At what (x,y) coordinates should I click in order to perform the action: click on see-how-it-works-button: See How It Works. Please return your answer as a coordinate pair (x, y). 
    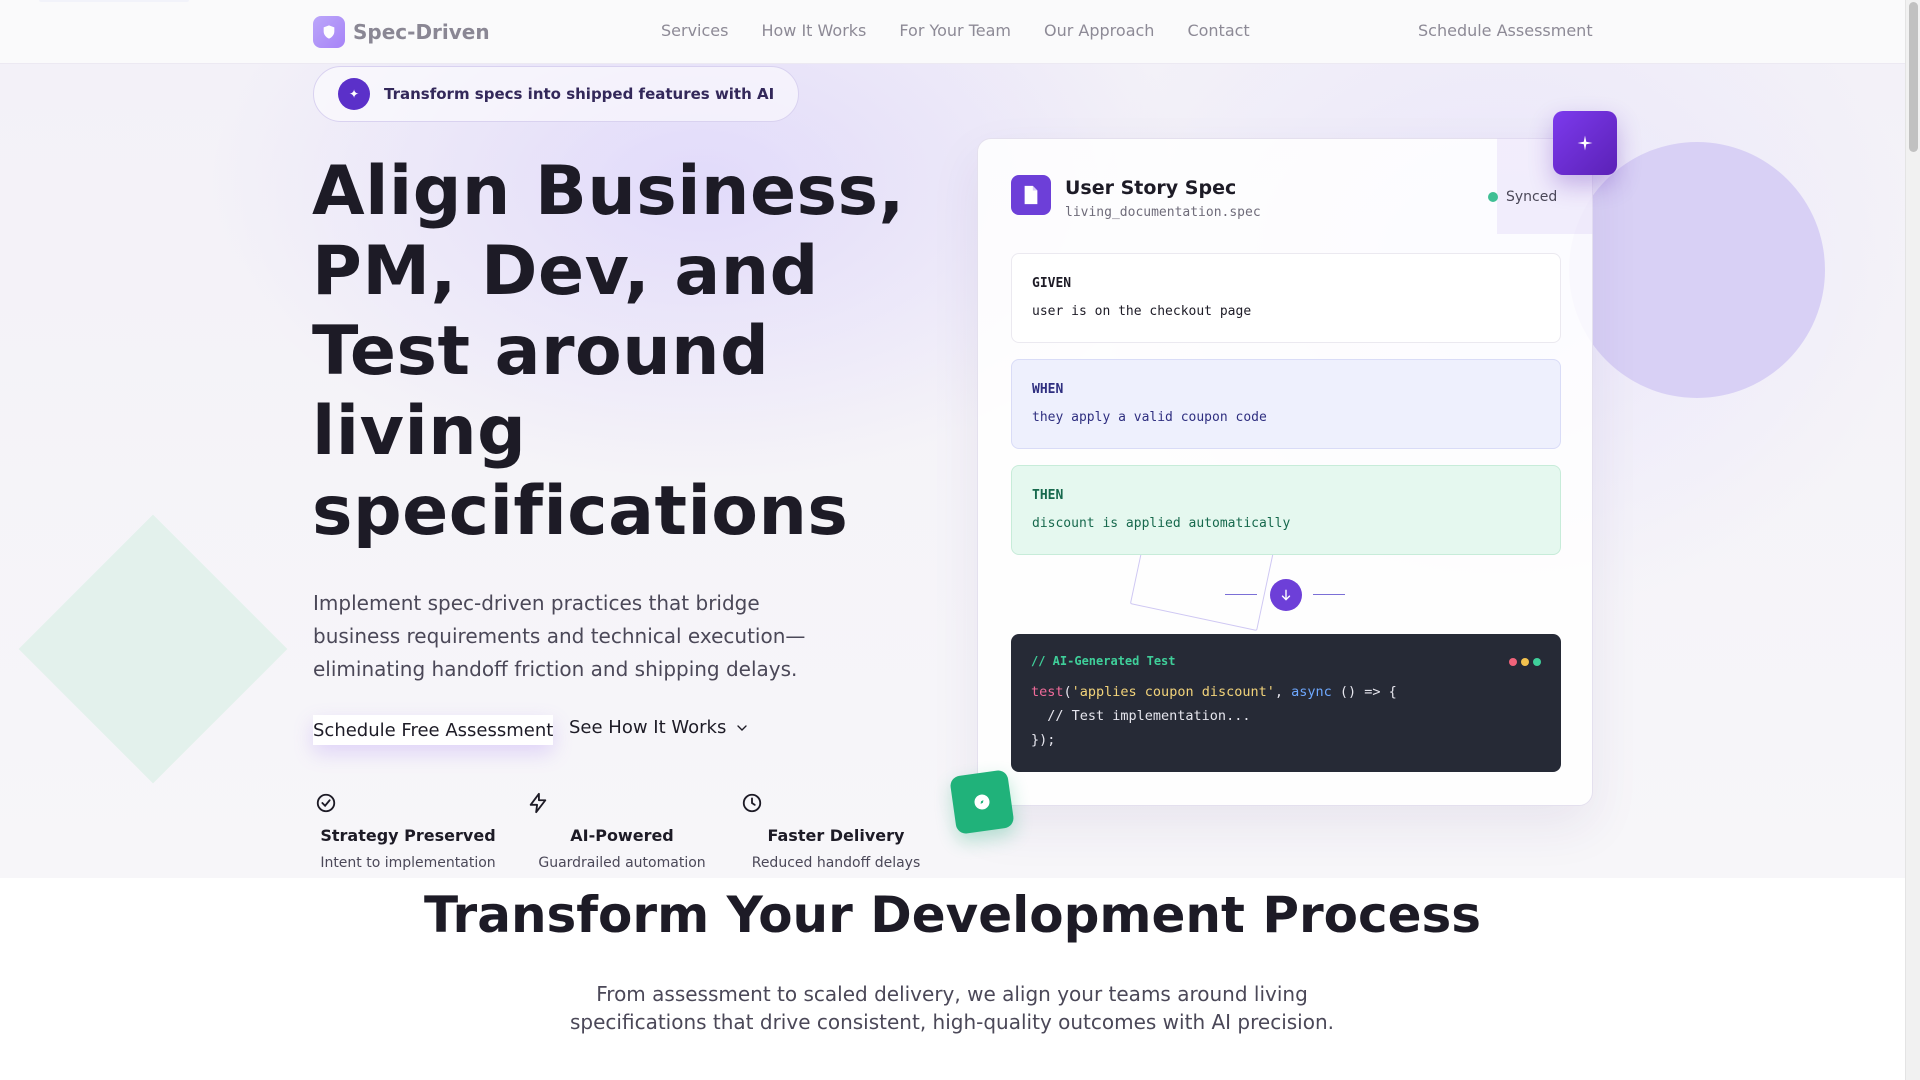
    Looking at the image, I should click on (659, 727).